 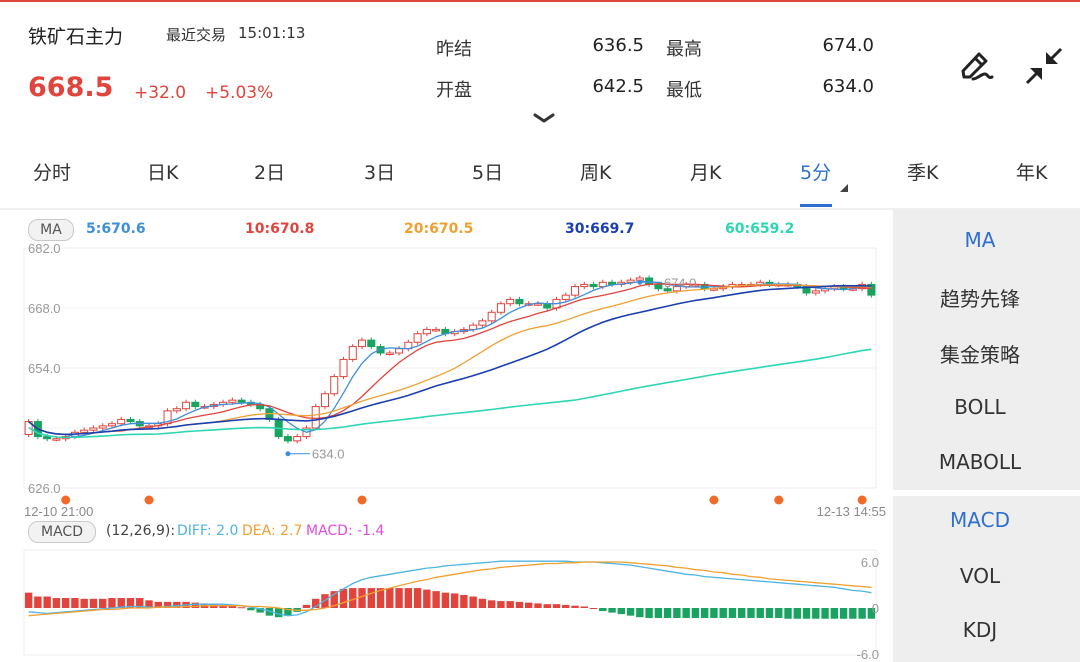 What do you see at coordinates (922, 171) in the screenshot?
I see `tab-quarterly-k: 季K` at bounding box center [922, 171].